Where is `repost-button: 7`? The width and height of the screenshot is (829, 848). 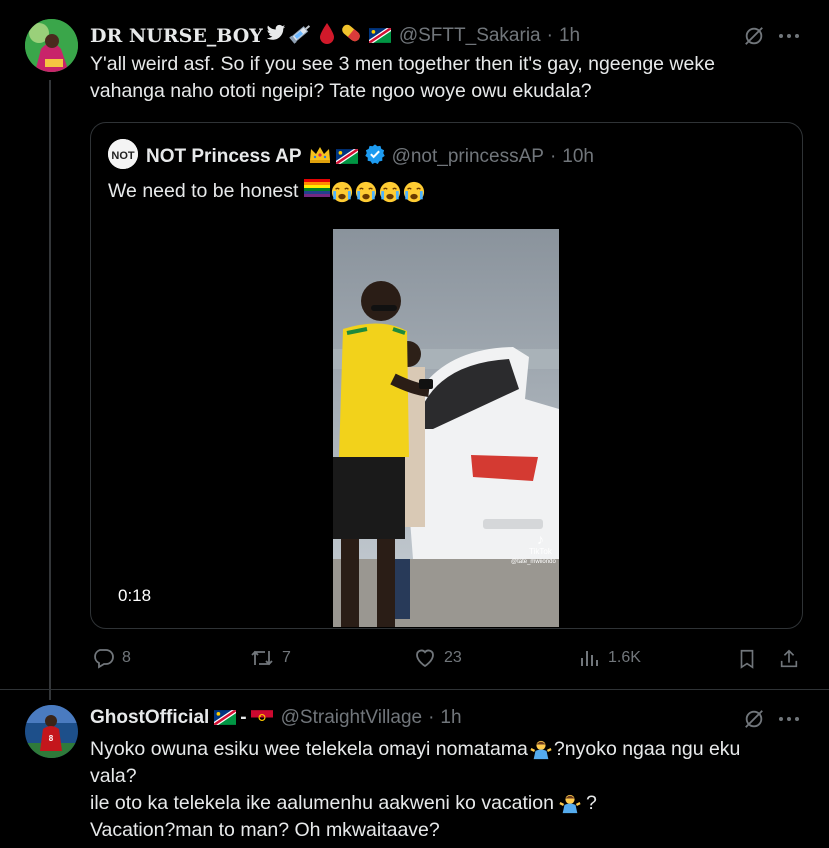 repost-button: 7 is located at coordinates (270, 658).